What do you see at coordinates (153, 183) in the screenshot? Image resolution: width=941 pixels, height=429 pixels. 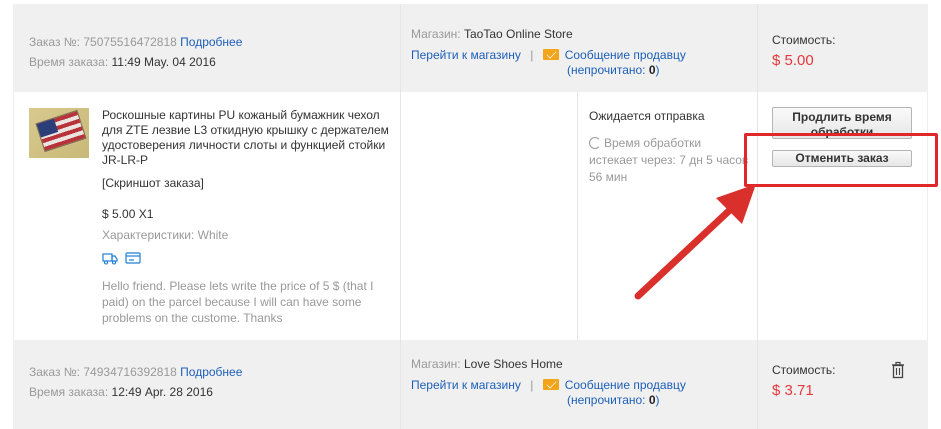 I see `order-screenshot-link: [Скриншот заказа]` at bounding box center [153, 183].